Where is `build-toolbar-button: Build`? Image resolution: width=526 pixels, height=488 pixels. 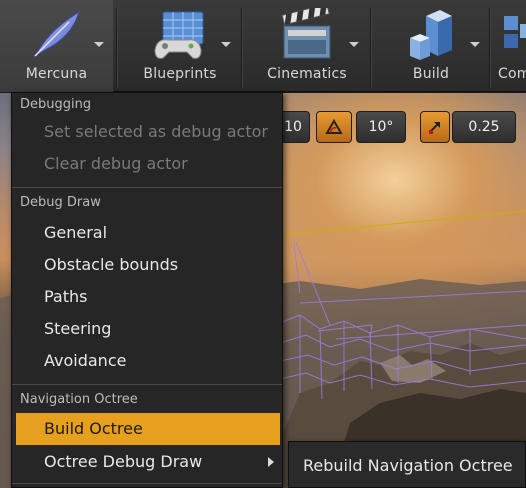 build-toolbar-button: Build is located at coordinates (431, 46).